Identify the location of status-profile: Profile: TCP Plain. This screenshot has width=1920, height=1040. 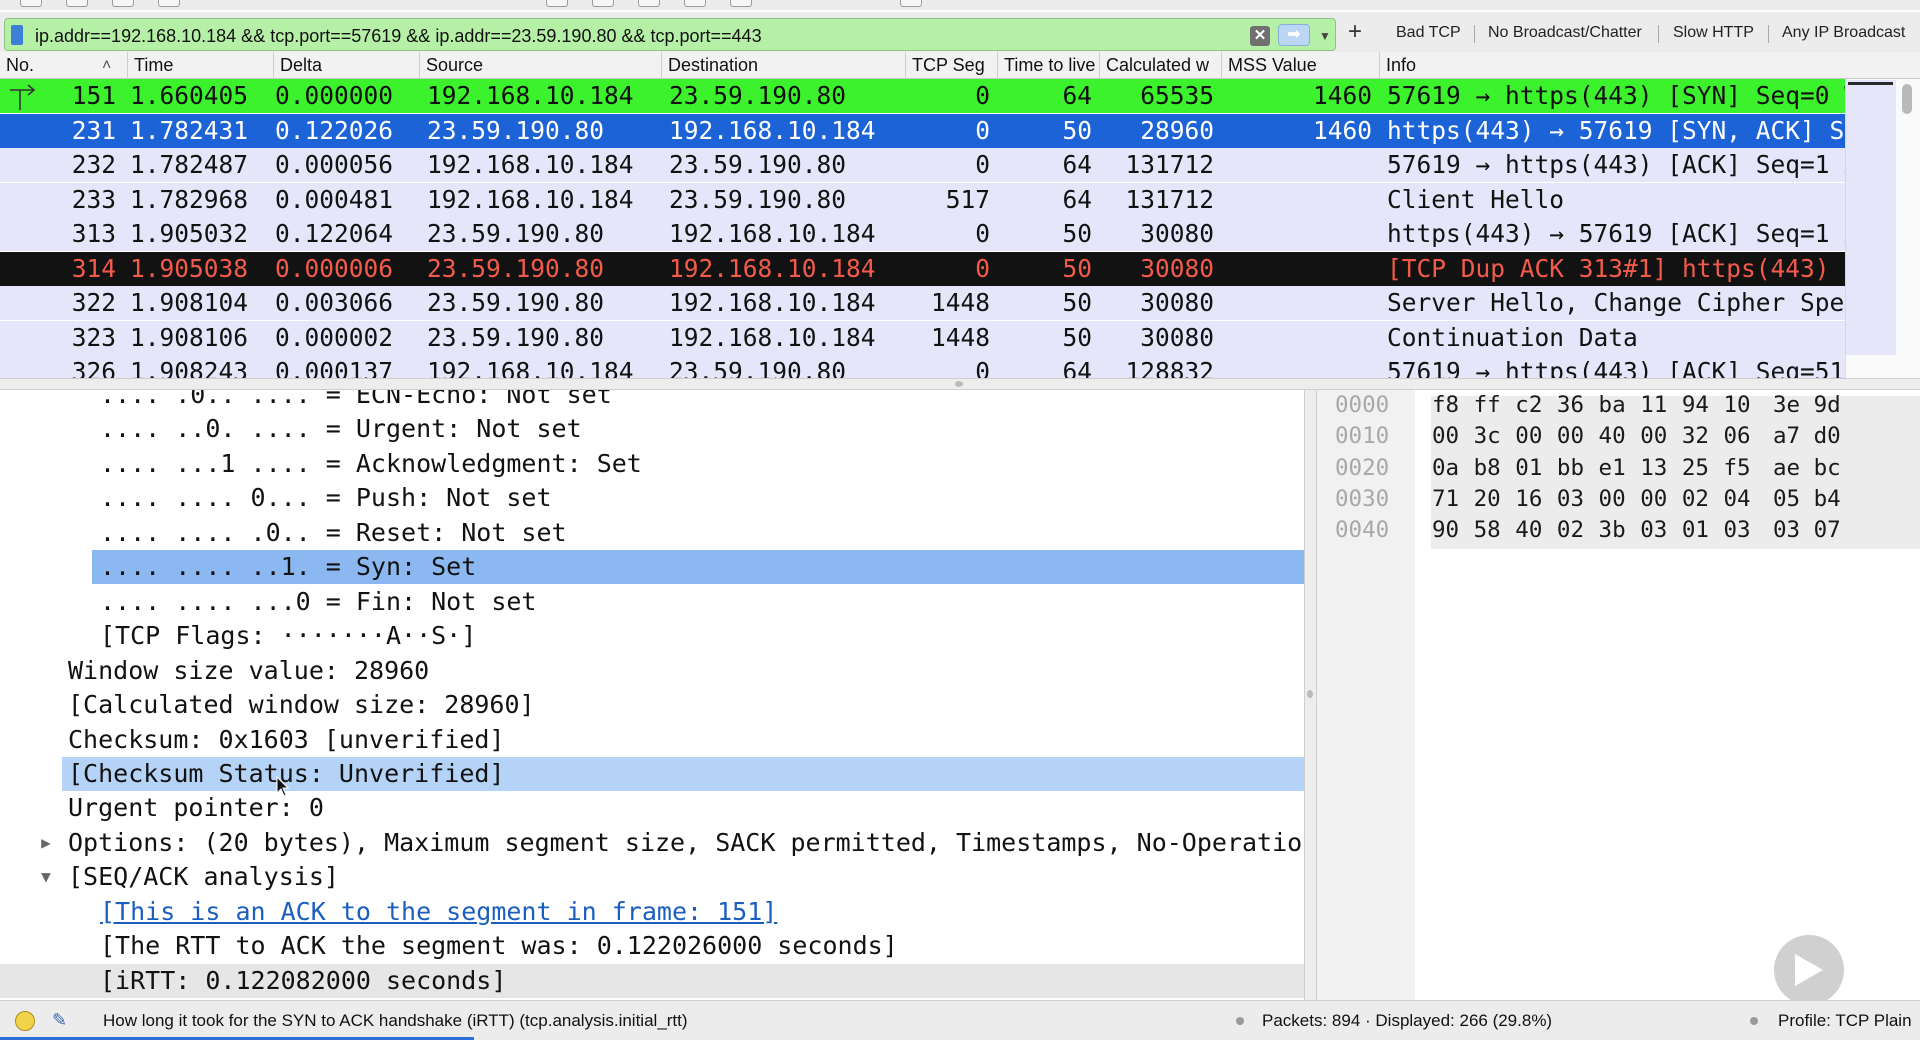
(1845, 1021).